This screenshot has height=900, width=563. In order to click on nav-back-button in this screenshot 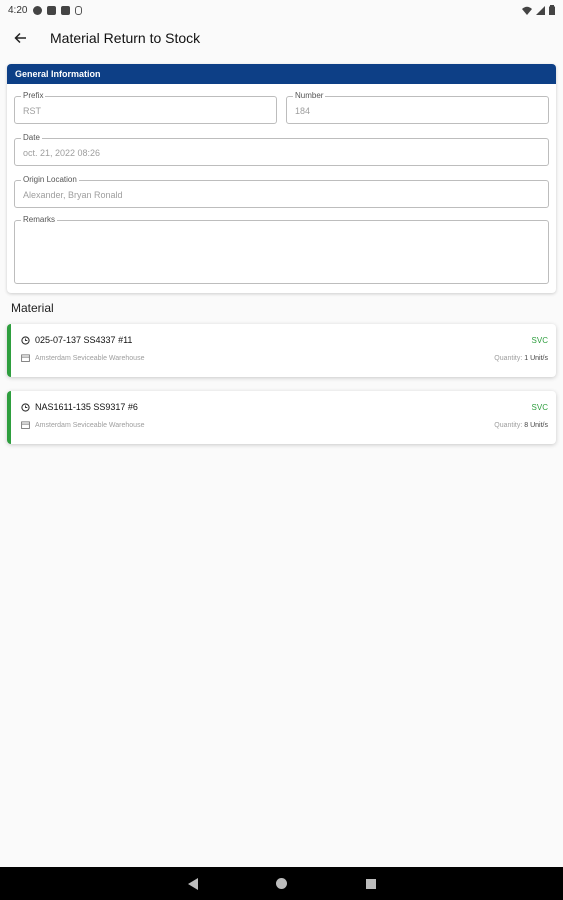, I will do `click(193, 884)`.